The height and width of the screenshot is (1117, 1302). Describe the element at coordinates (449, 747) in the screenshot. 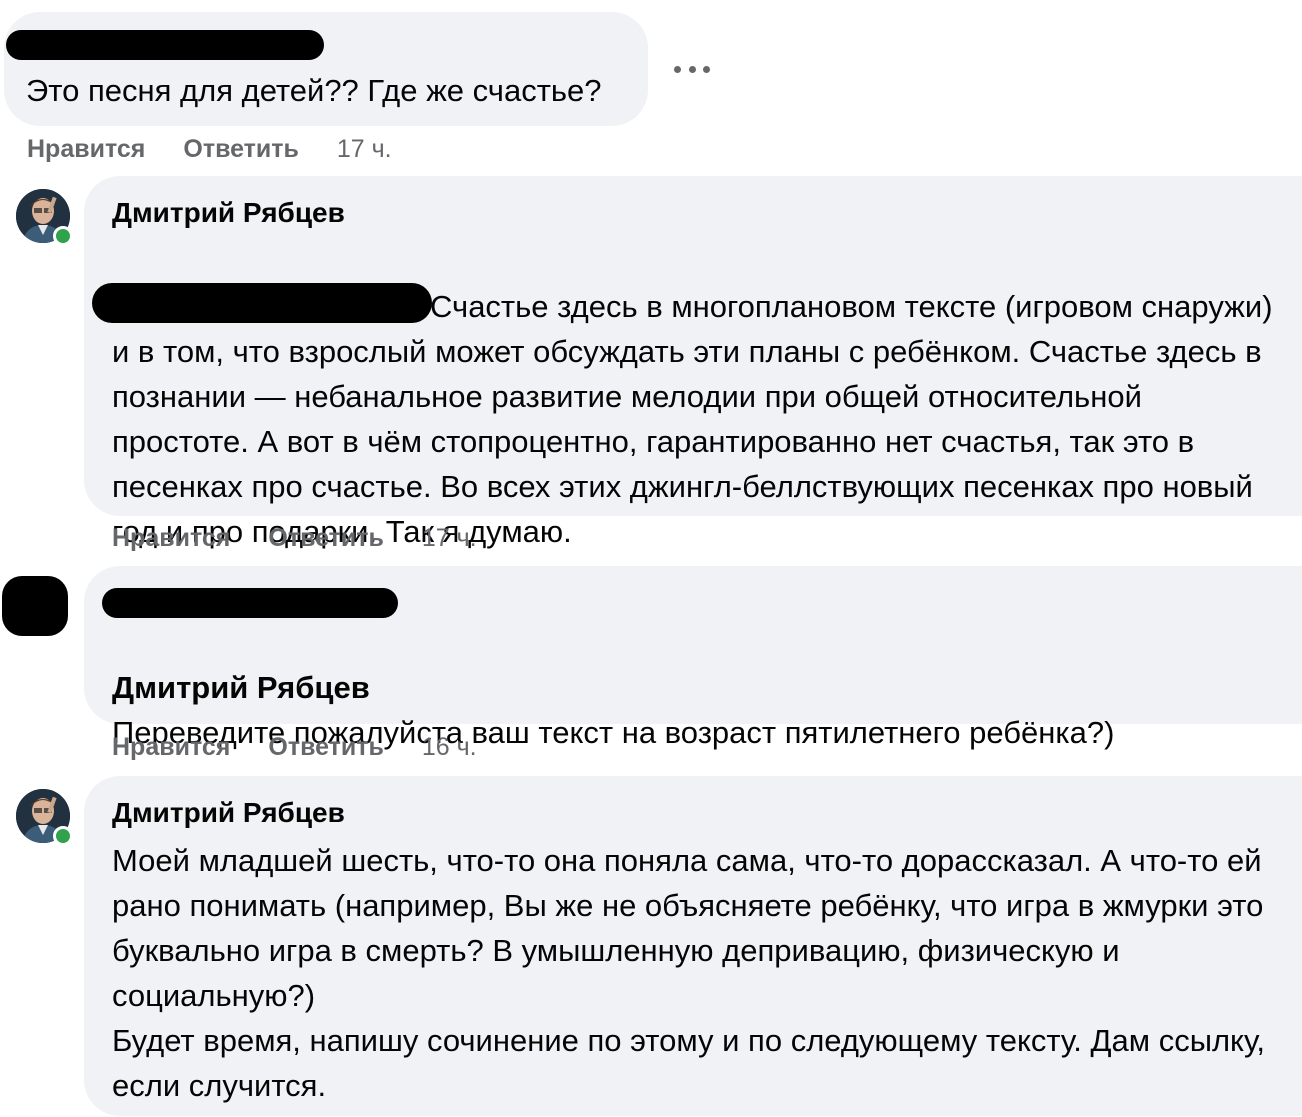

I see `comment-timestamp: 16 ч.` at that location.